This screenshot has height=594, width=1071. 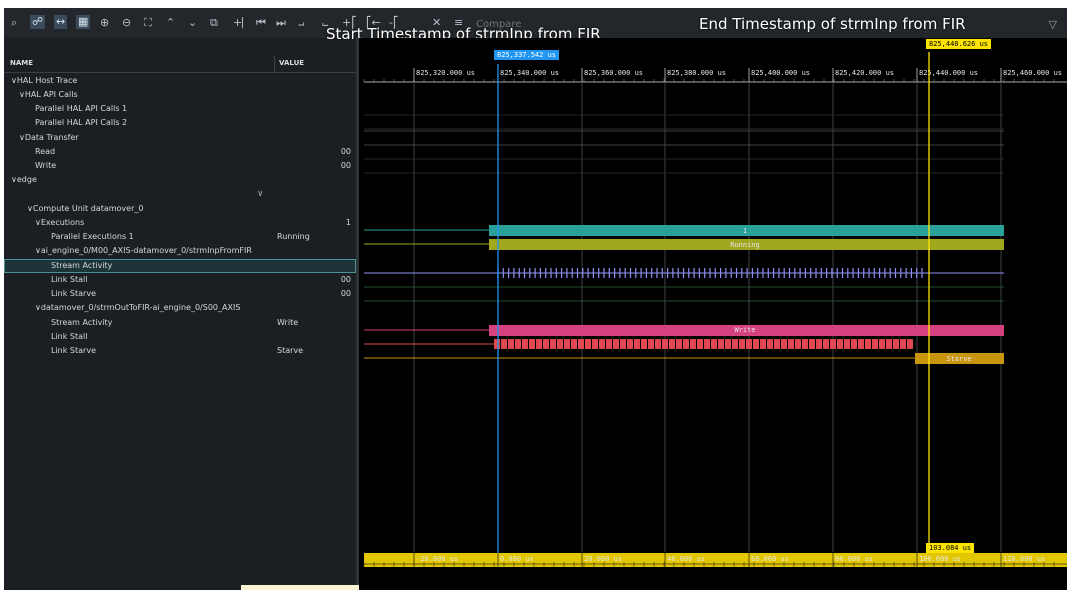 What do you see at coordinates (14, 23) in the screenshot?
I see `search-icon: ⌕` at bounding box center [14, 23].